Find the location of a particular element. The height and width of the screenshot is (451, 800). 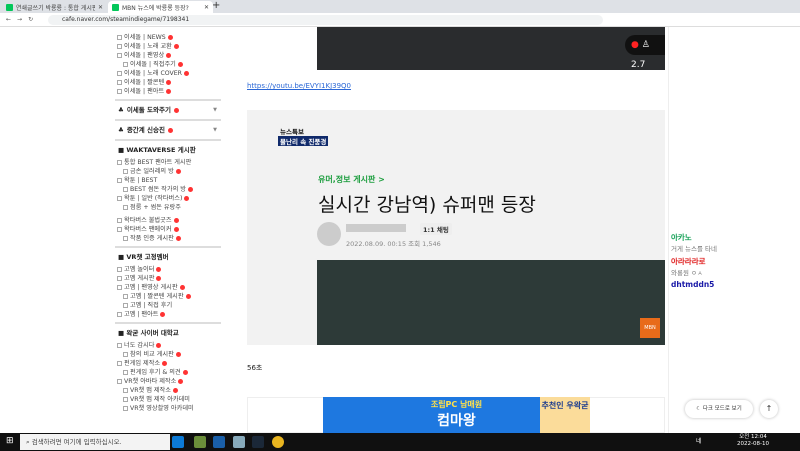

menu-item: VR챗 아바타 제작소 is located at coordinates (168, 381).